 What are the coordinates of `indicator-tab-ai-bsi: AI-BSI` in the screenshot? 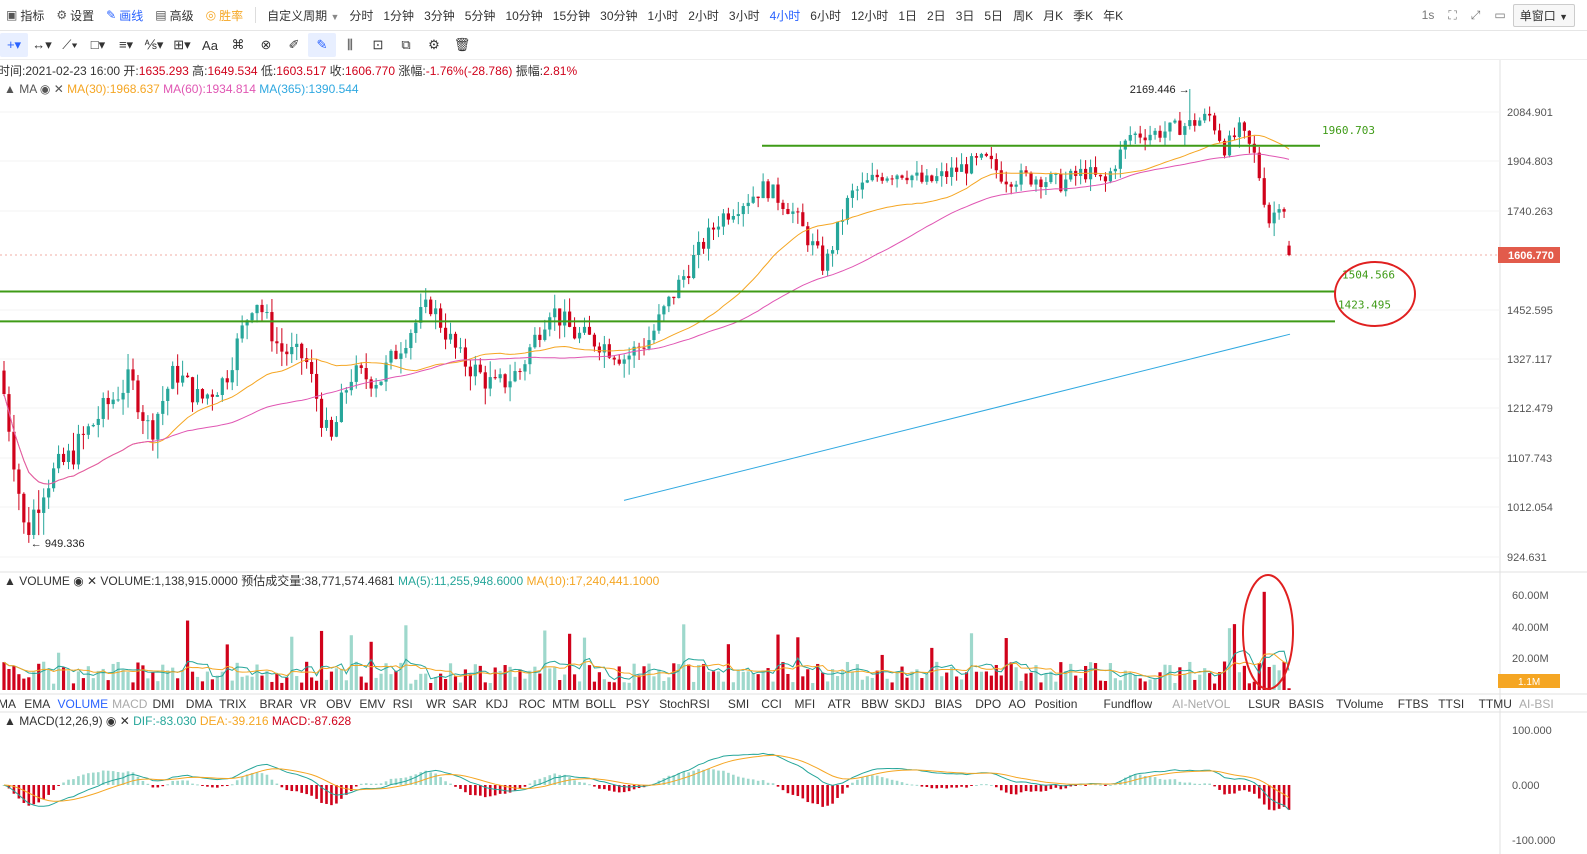 It's located at (1536, 704).